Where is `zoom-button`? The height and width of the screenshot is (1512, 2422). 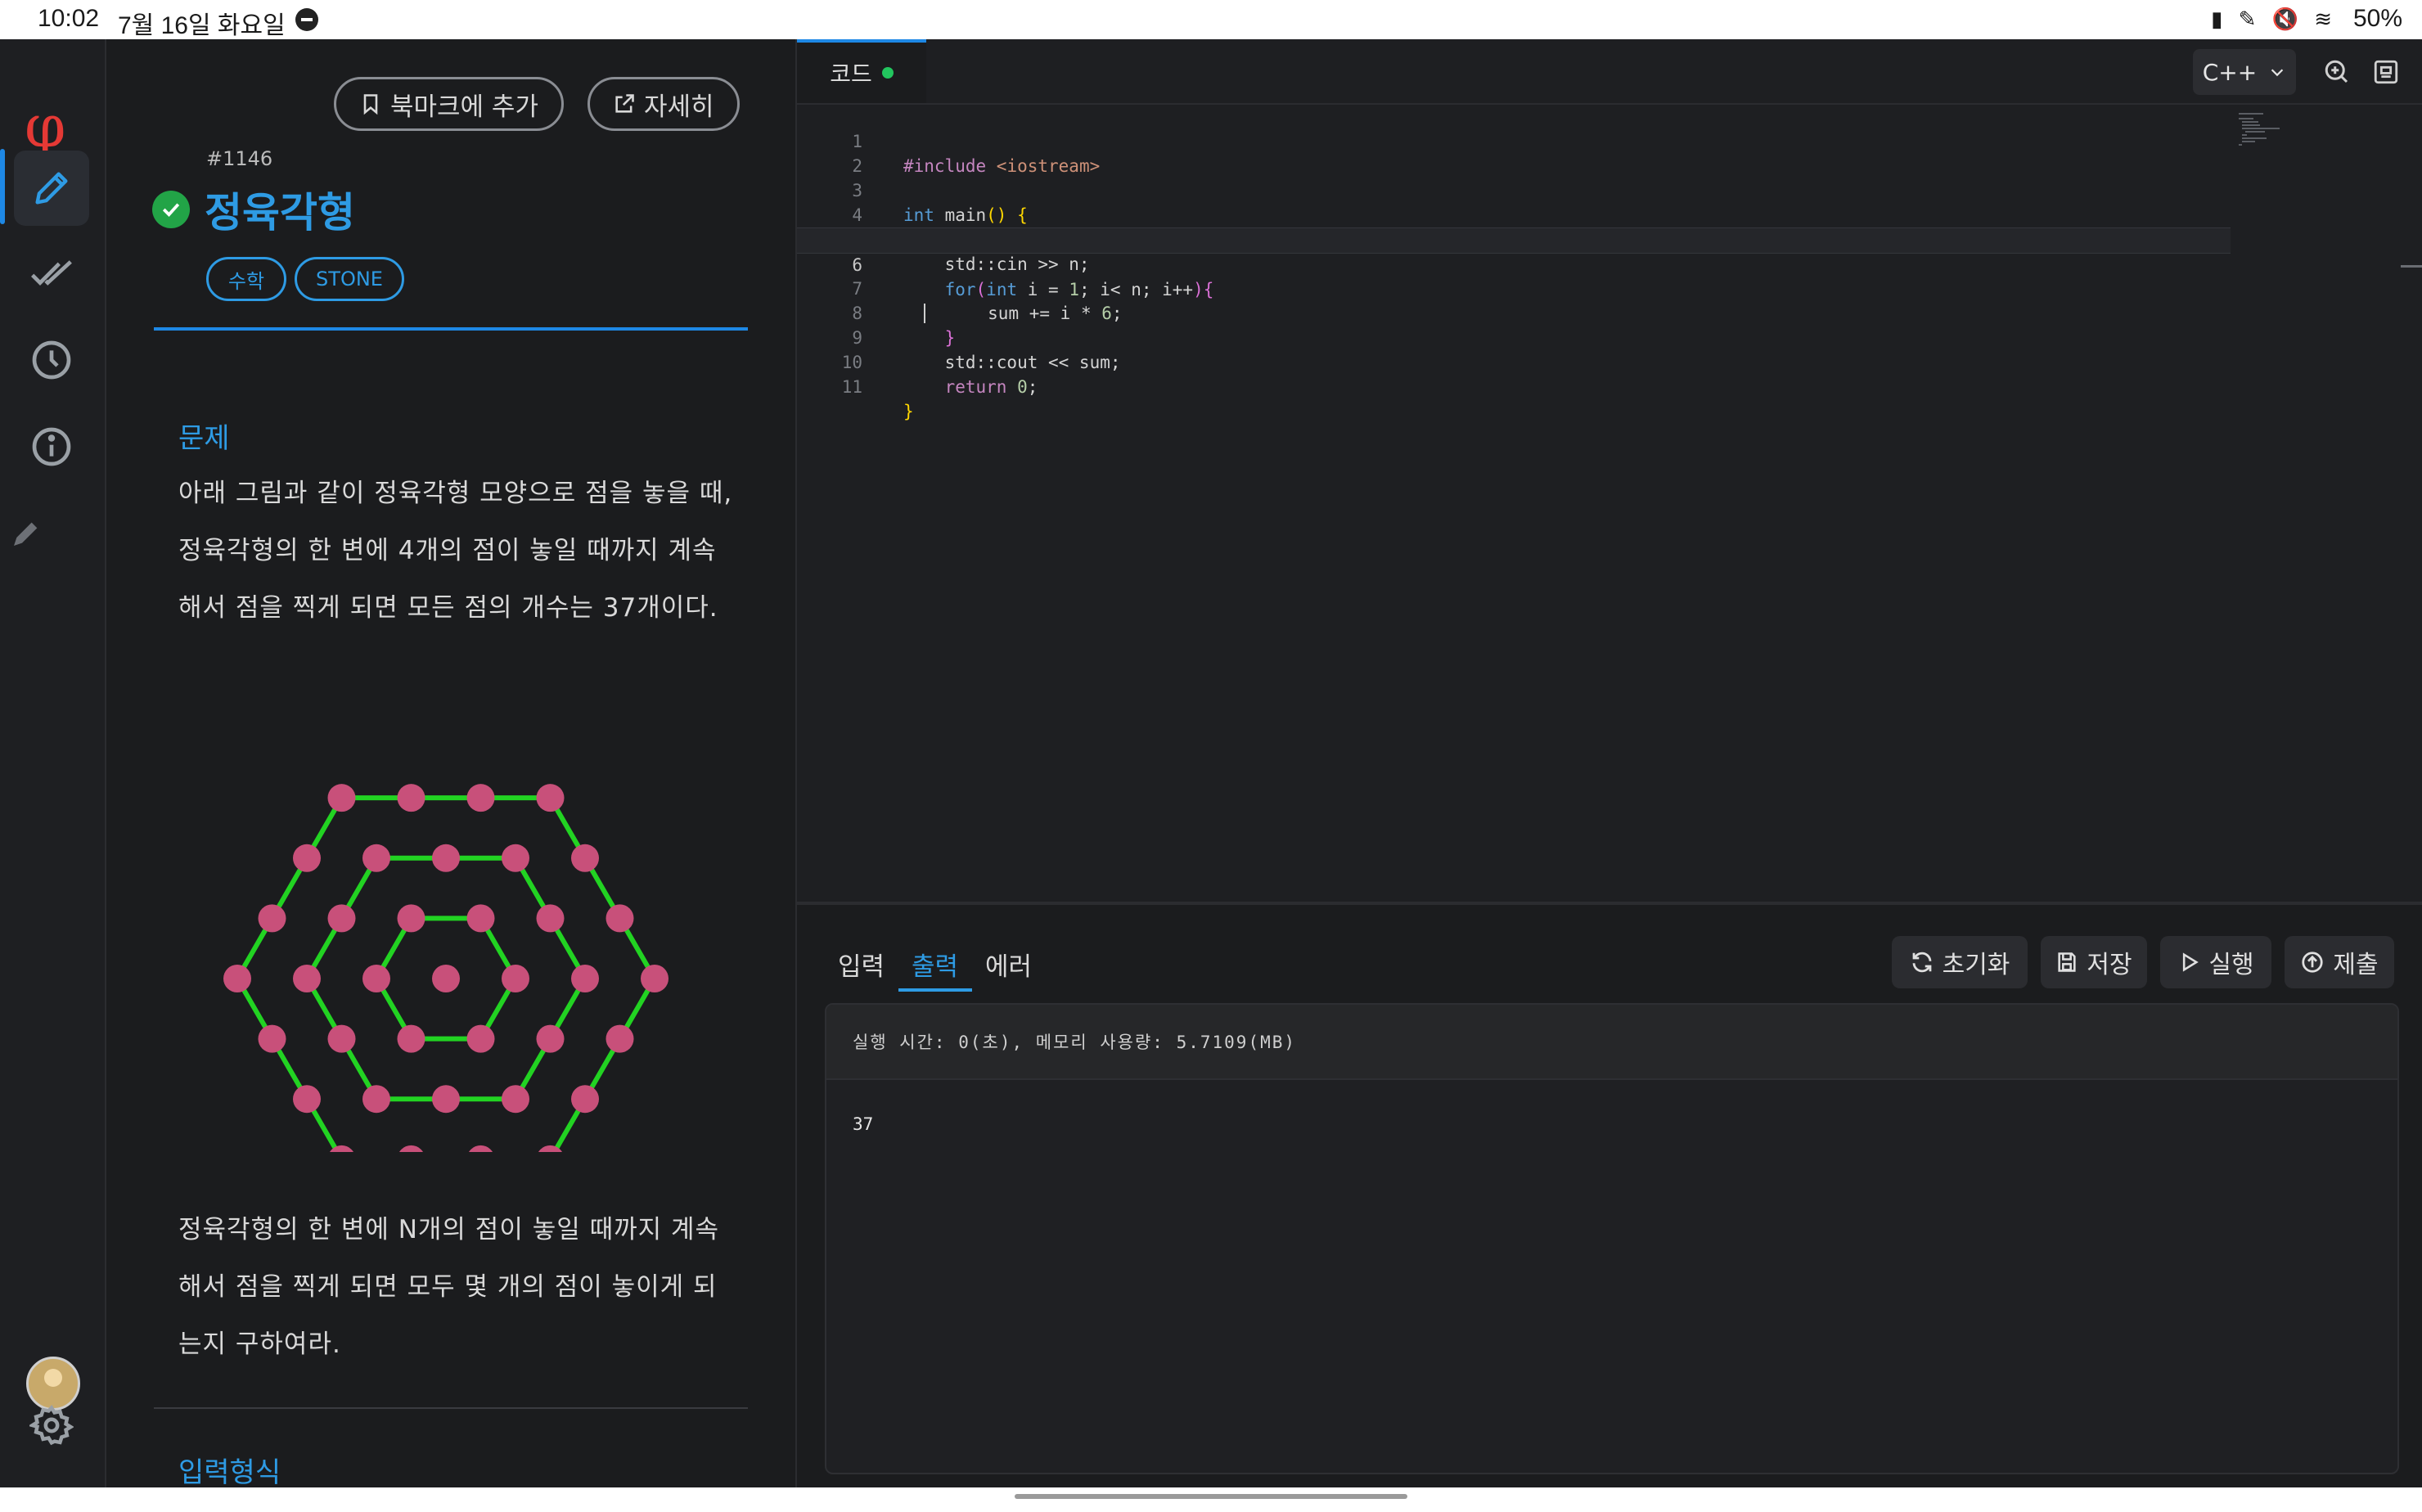 zoom-button is located at coordinates (2337, 72).